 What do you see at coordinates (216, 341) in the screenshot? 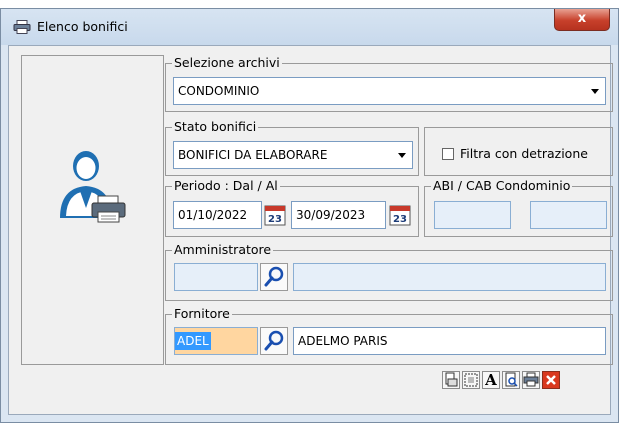
I see `fornitore-code-input: ADEL` at bounding box center [216, 341].